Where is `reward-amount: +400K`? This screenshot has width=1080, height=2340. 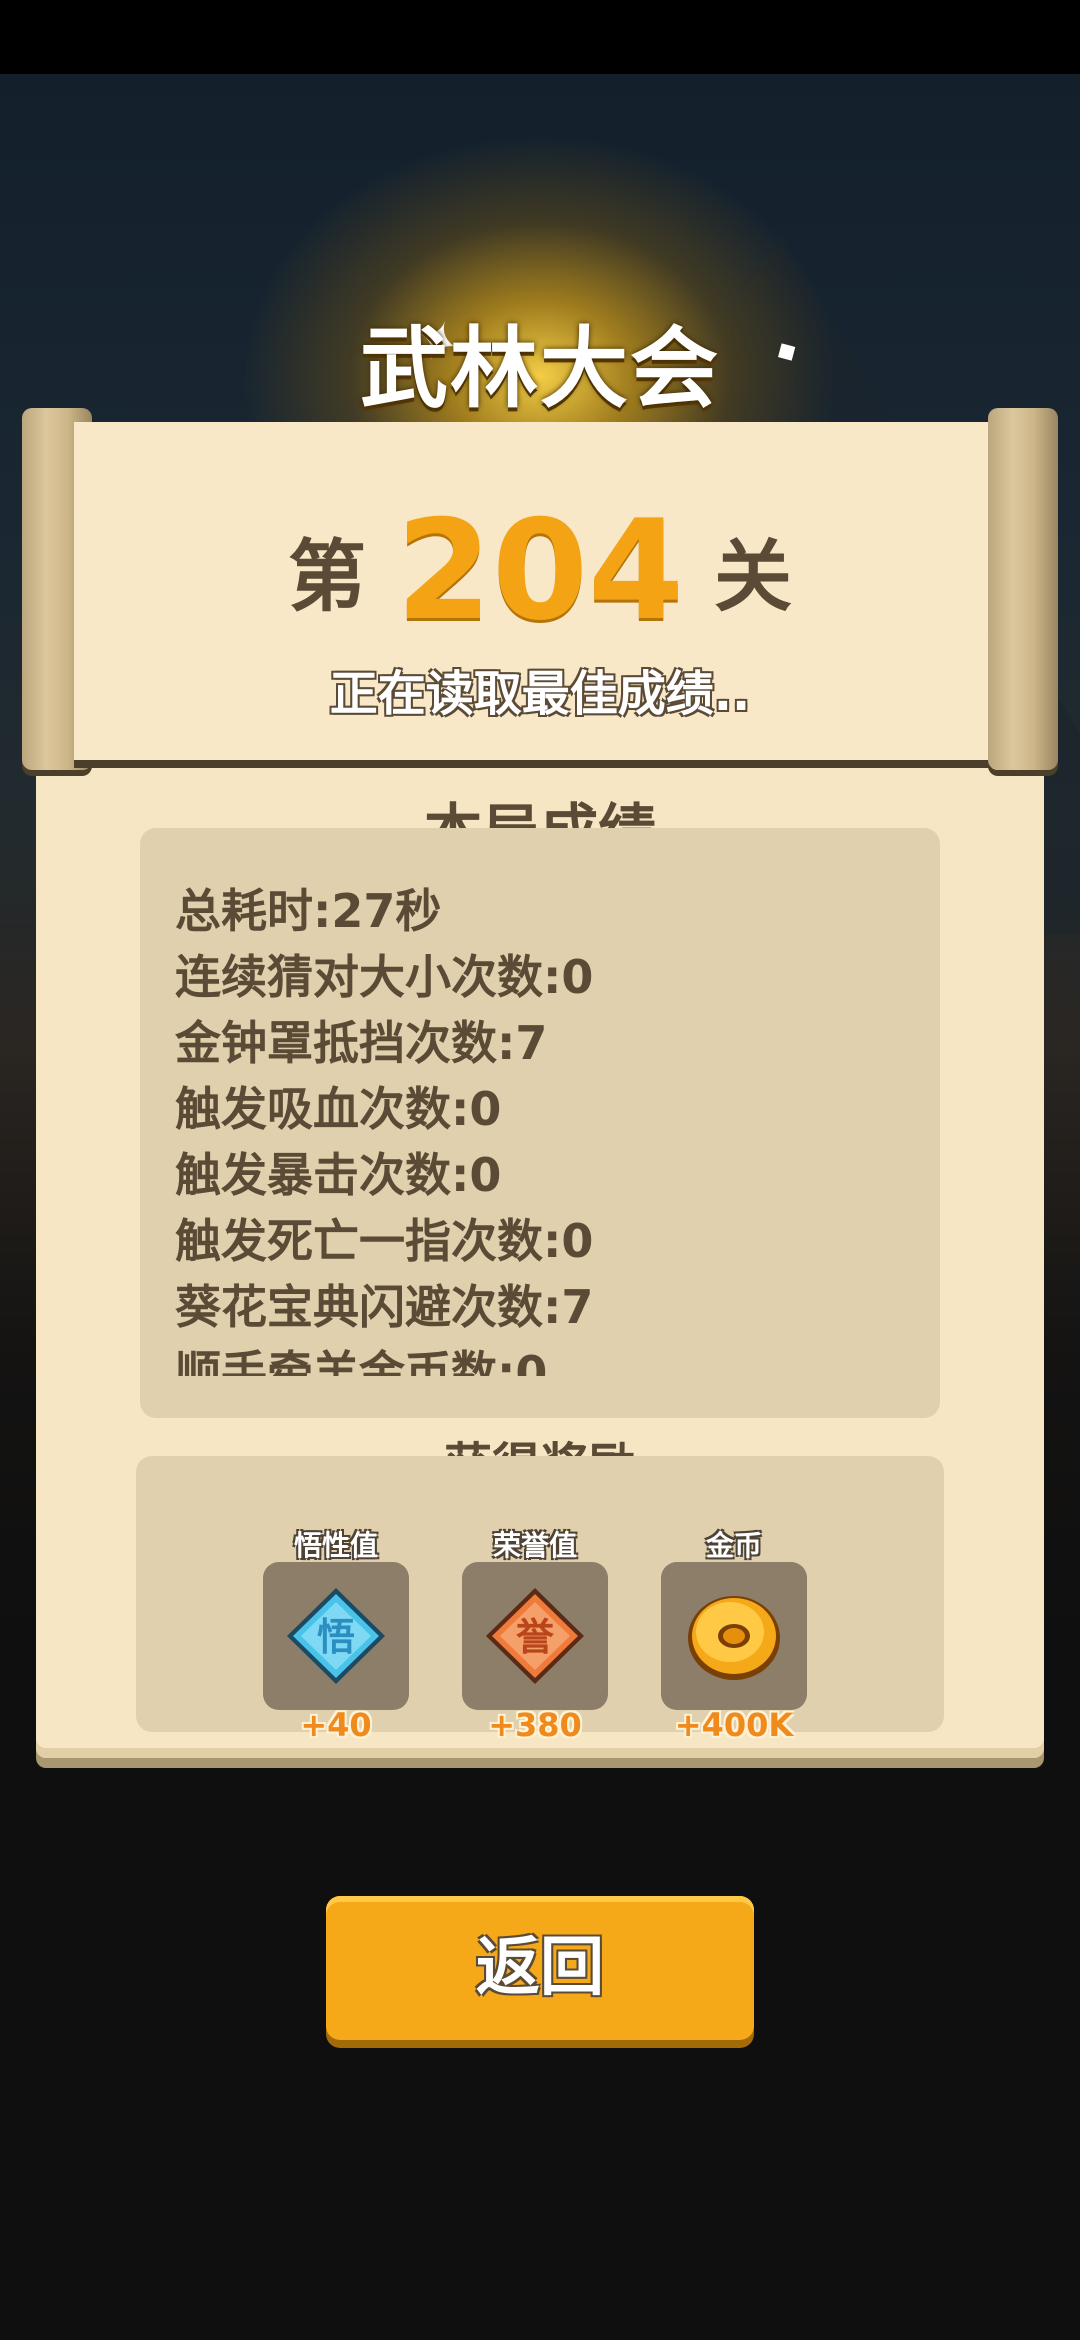
reward-amount: +400K is located at coordinates (734, 1725).